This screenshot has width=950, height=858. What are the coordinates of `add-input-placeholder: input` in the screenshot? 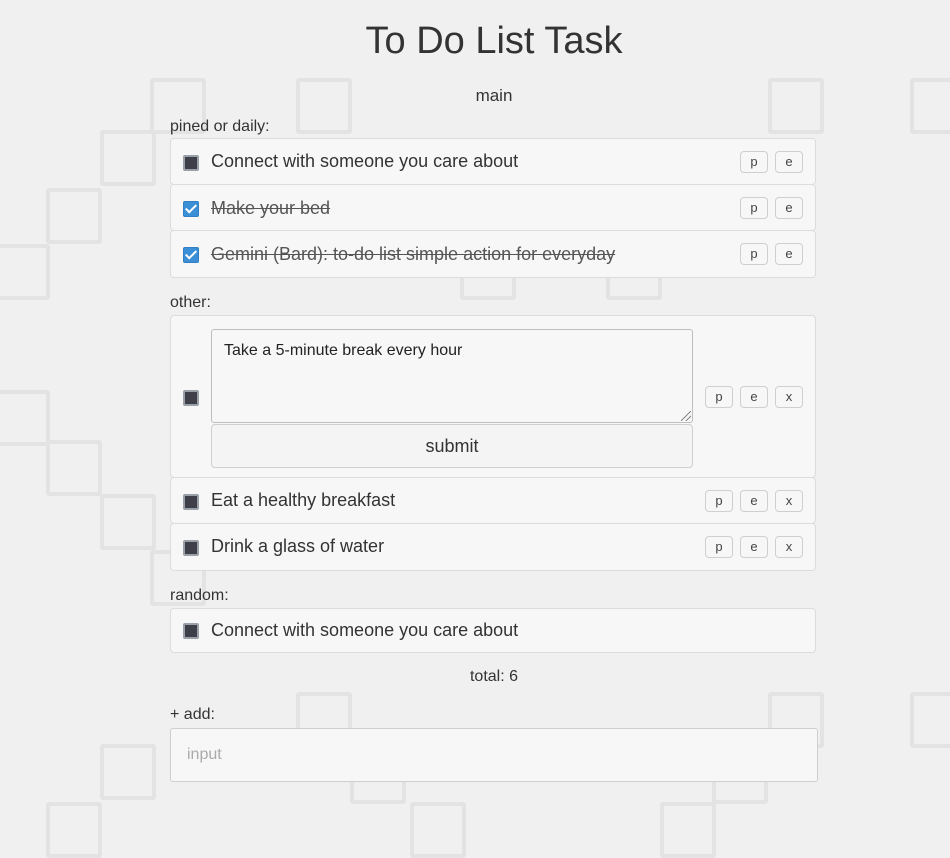 It's located at (204, 754).